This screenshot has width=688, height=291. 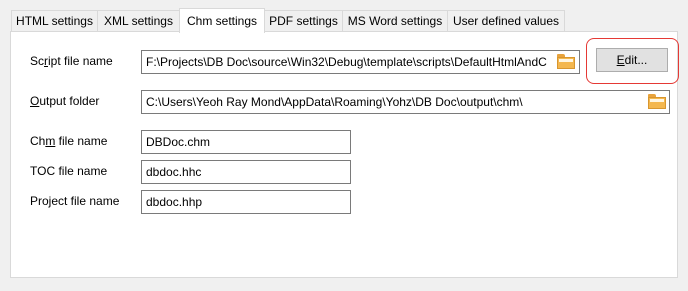 I want to click on toc-file-input: dbdoc.hhc, so click(x=246, y=172).